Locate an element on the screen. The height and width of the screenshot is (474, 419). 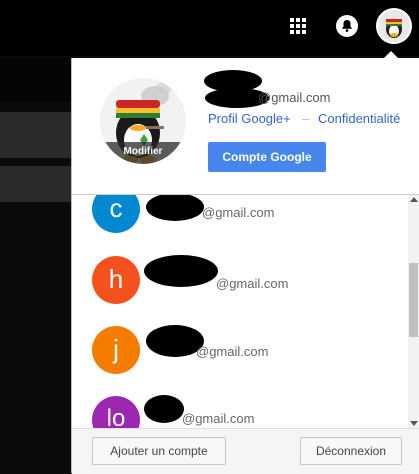
google-plus-profile-link: Profil Google+ is located at coordinates (249, 118).